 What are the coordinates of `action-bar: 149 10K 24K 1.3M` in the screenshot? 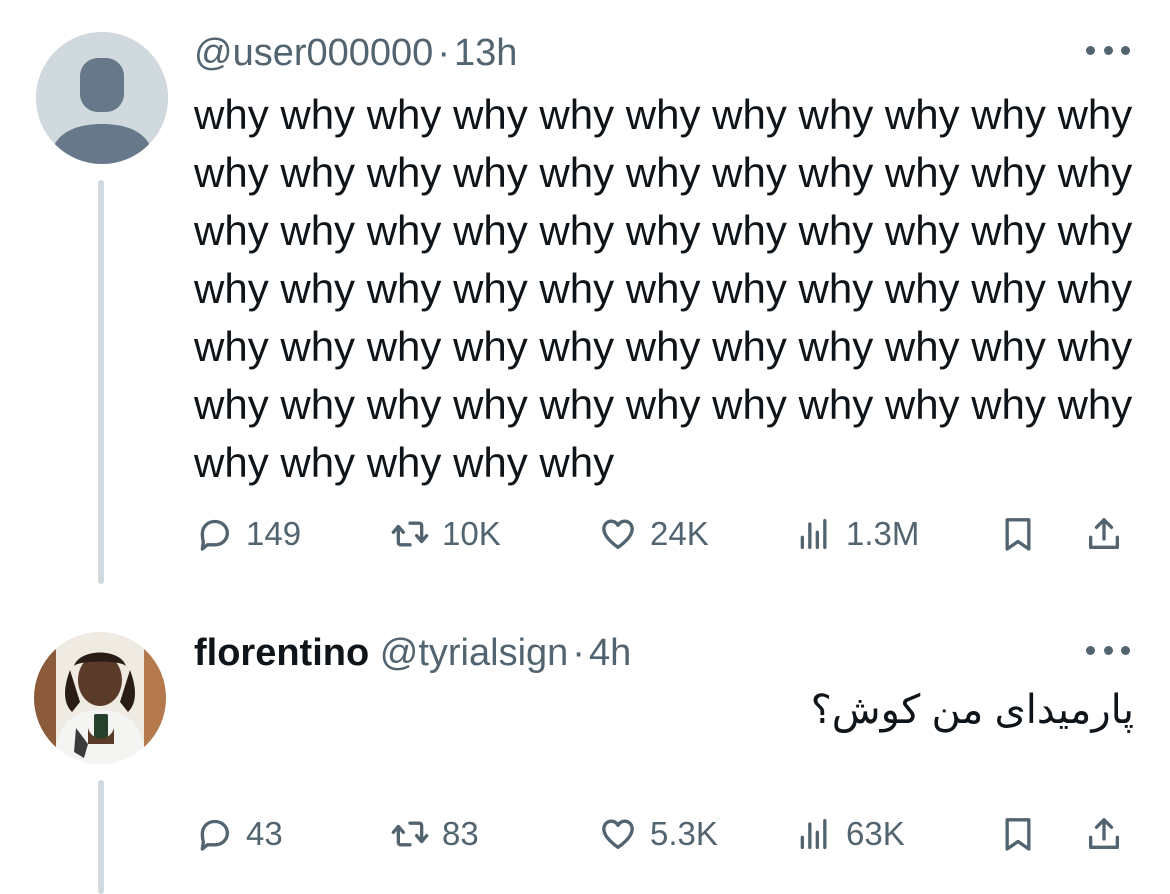 It's located at (664, 534).